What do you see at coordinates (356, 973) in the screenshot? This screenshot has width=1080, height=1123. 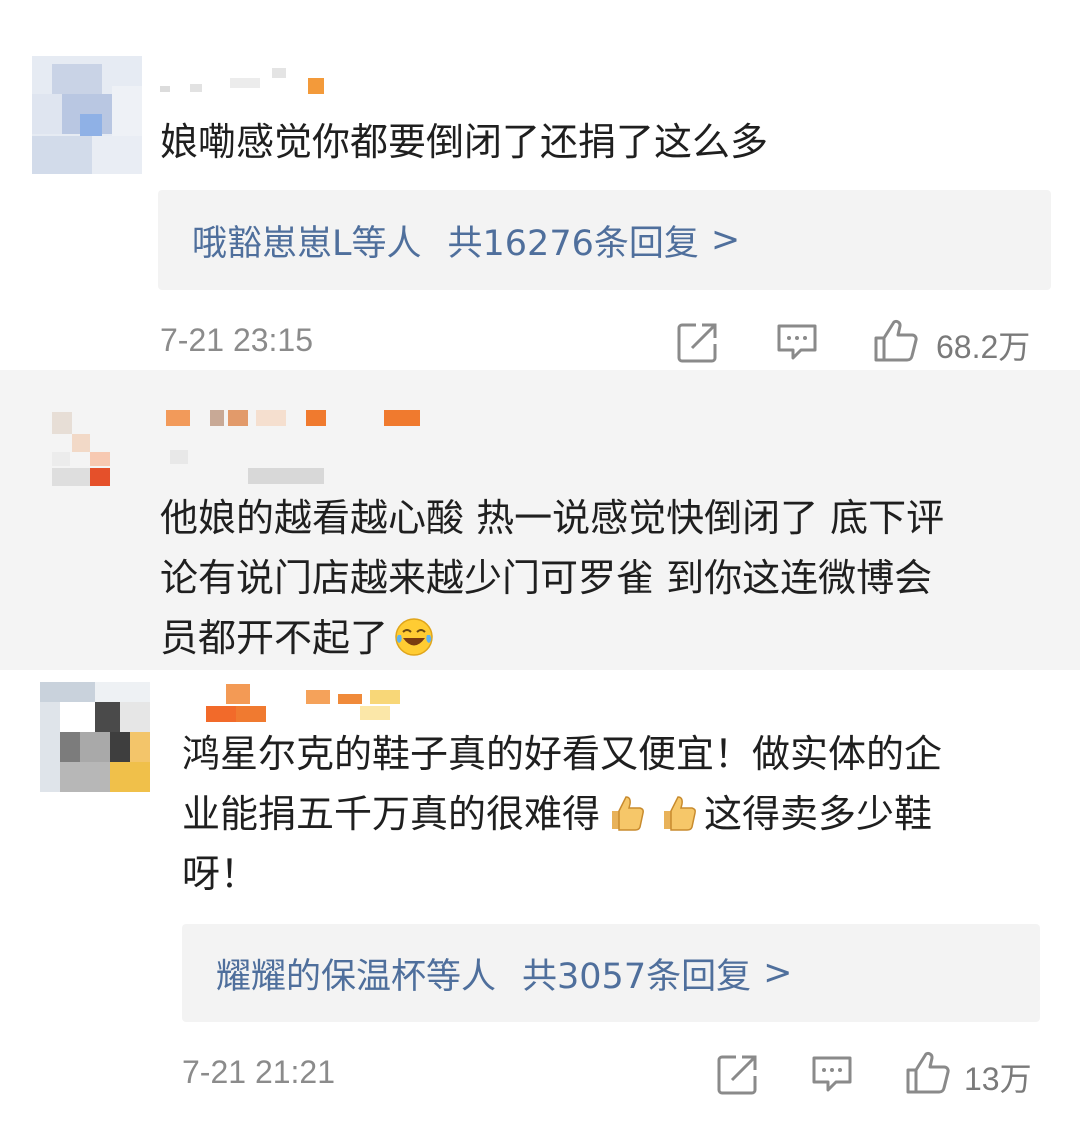 I see `replies-users: 耀耀的保温杯等人` at bounding box center [356, 973].